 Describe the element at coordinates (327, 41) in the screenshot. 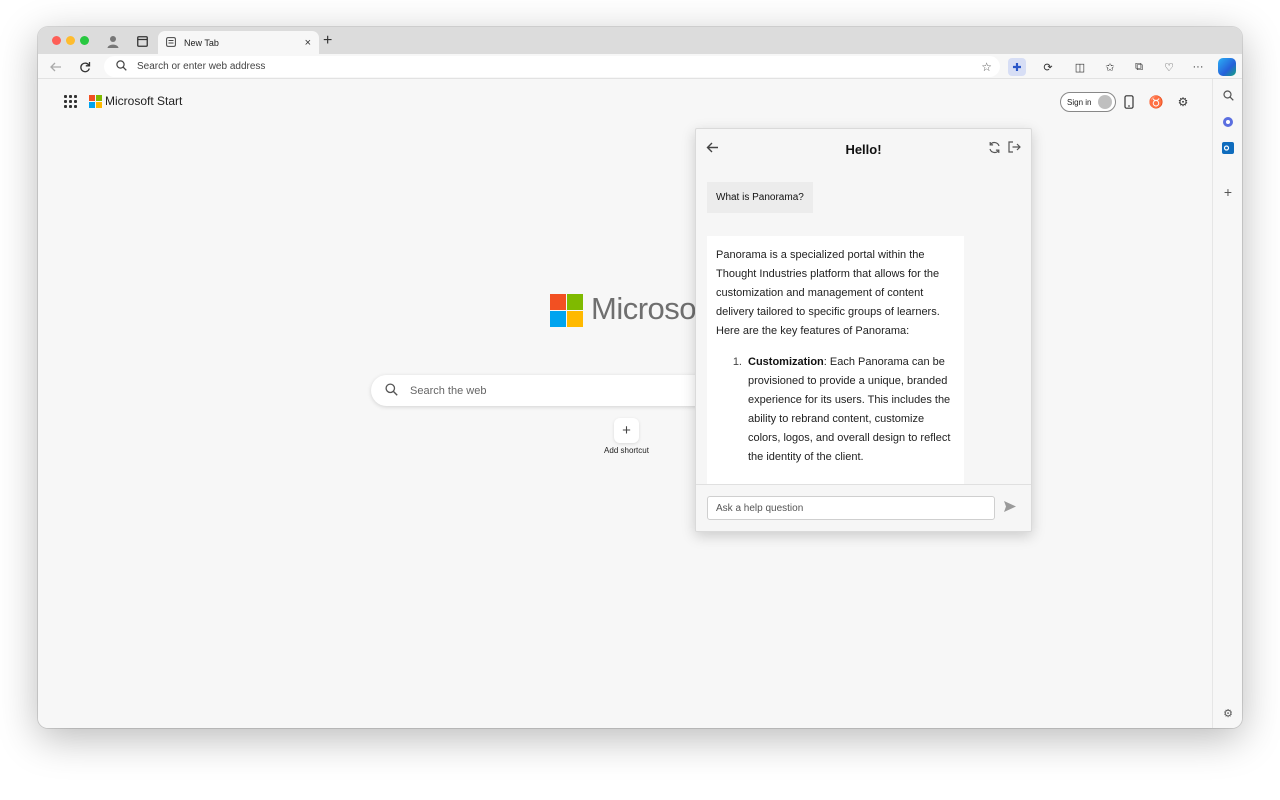

I see `new-tab-button: +` at that location.